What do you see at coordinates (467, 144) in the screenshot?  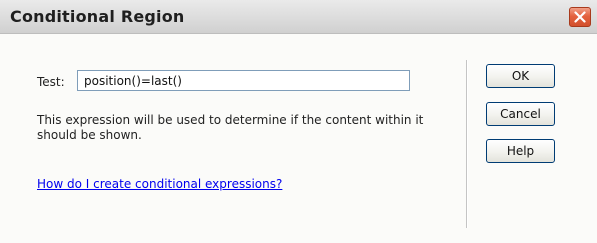 I see `vertical-divider` at bounding box center [467, 144].